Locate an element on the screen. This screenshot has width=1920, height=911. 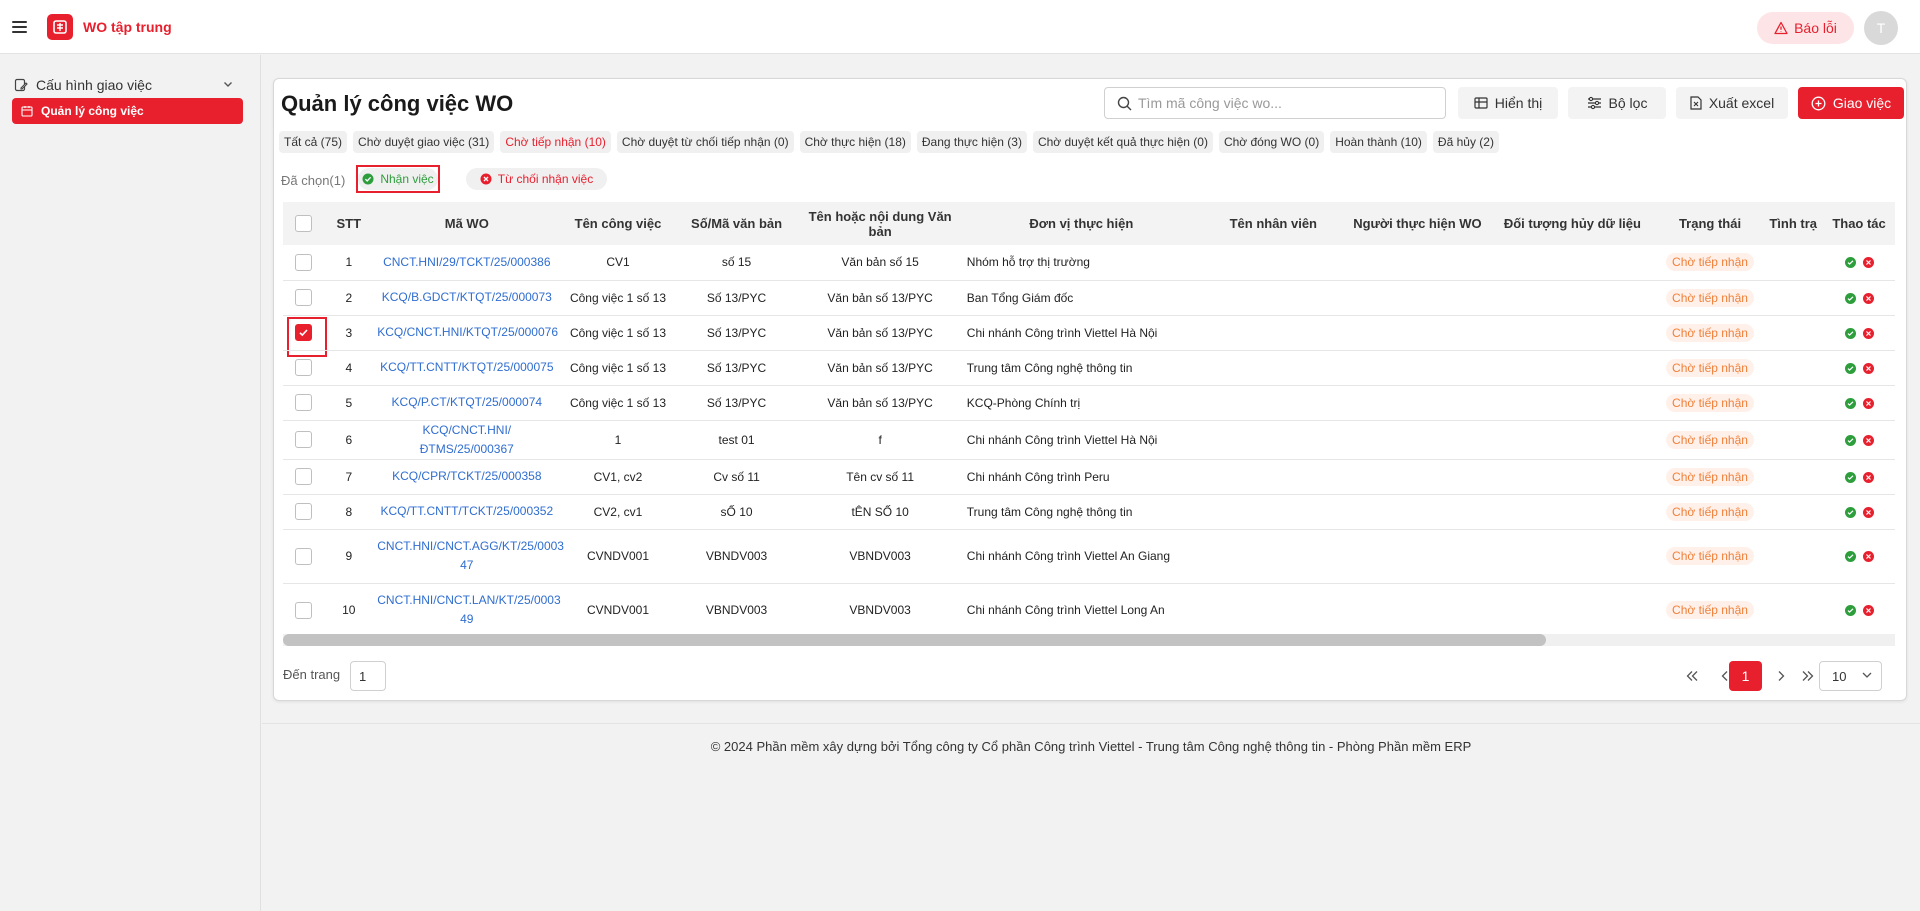
search-input is located at coordinates (1288, 103).